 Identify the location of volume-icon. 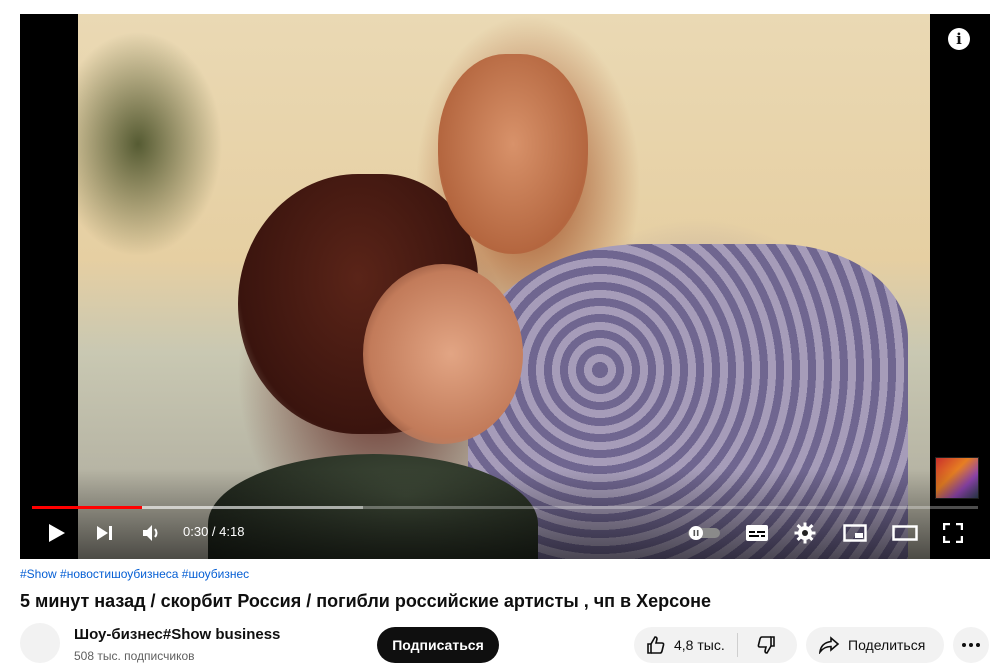
(150, 533).